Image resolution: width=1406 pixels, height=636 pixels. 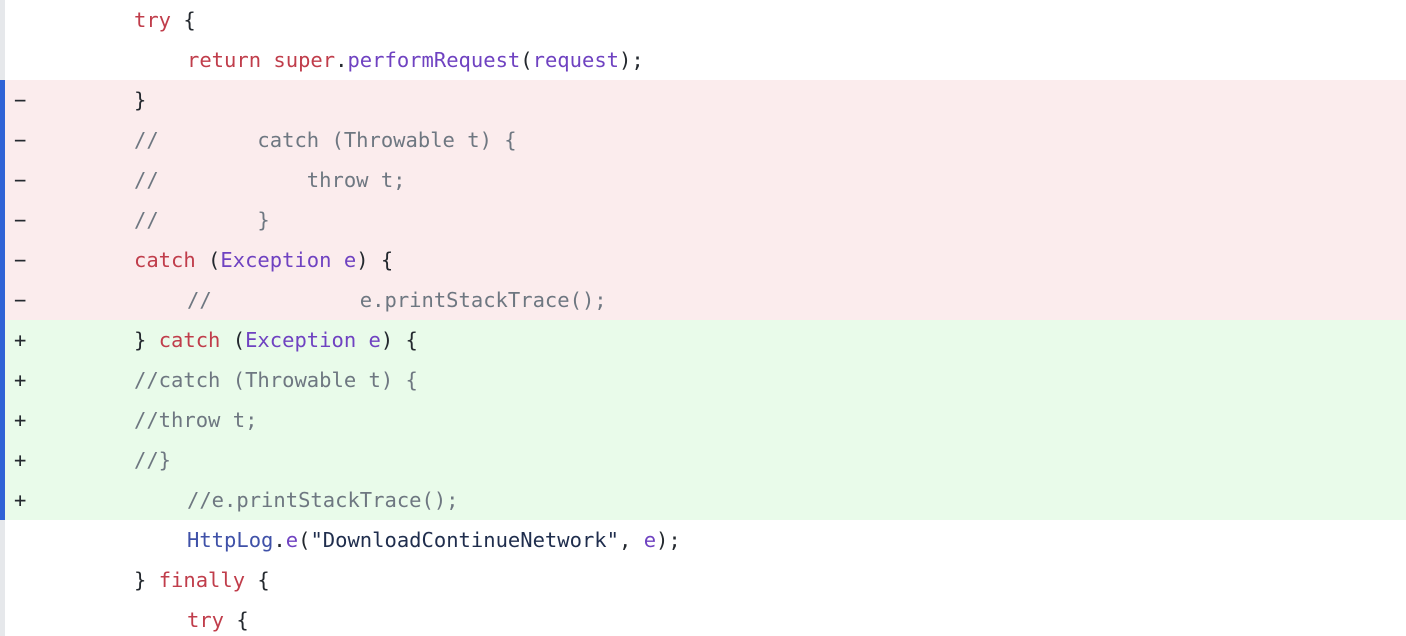 What do you see at coordinates (703, 580) in the screenshot?
I see `diff-line-context: } finally {` at bounding box center [703, 580].